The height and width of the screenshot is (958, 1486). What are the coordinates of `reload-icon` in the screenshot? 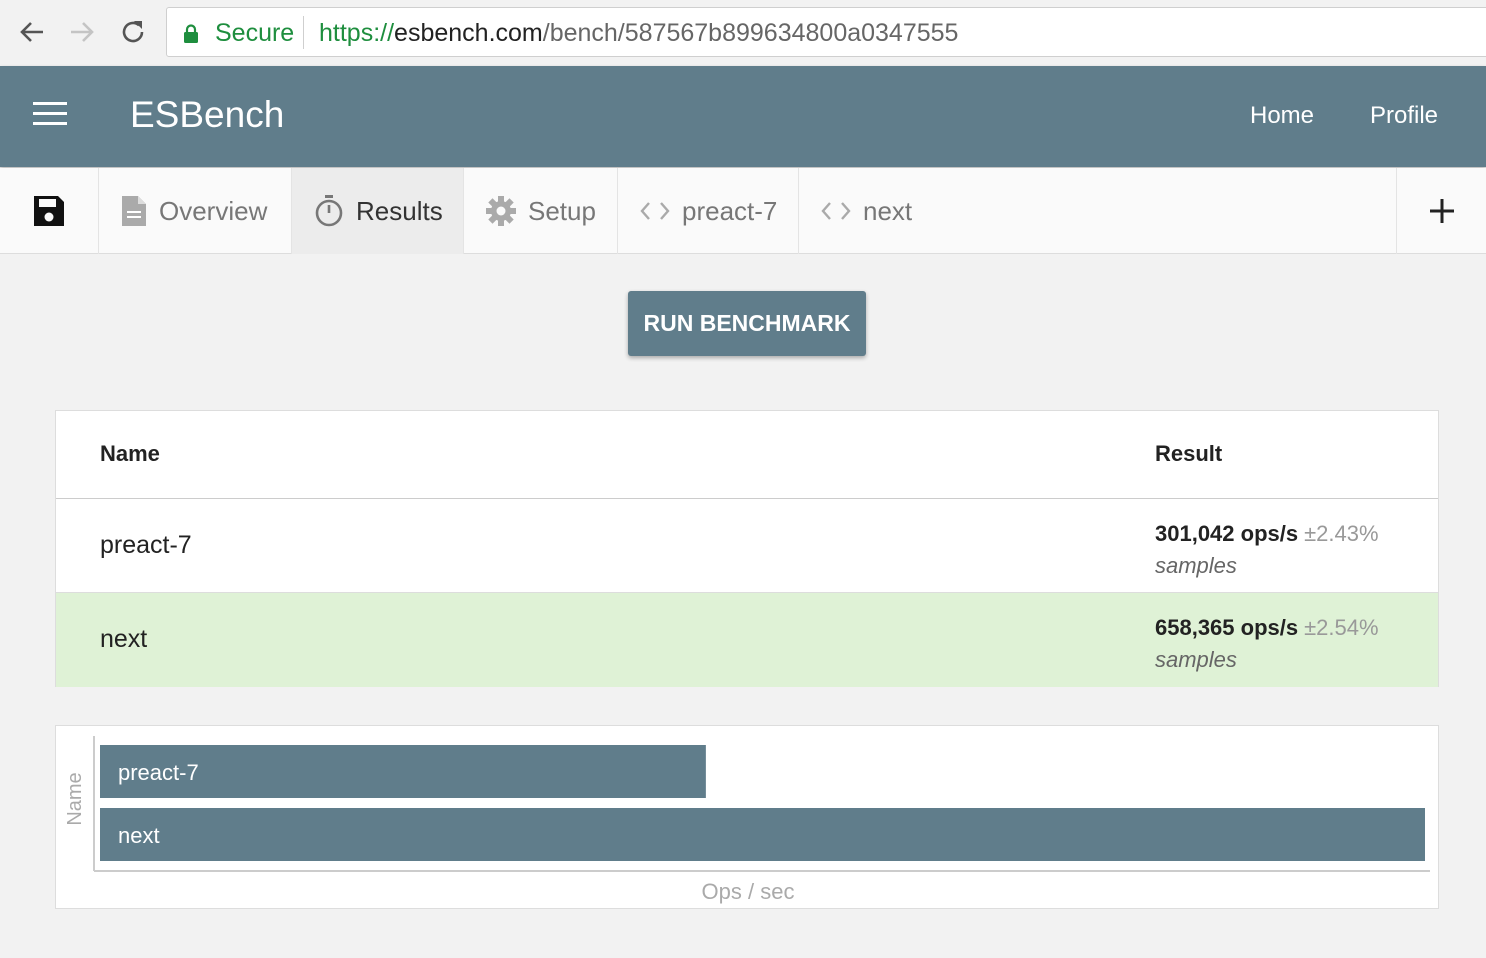 It's located at (133, 32).